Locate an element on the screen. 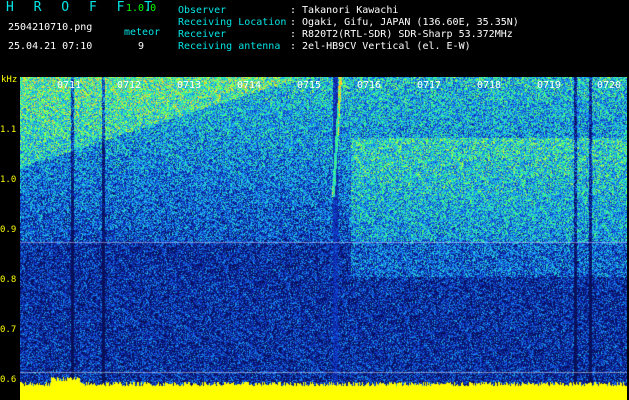 The image size is (629, 400). time-tick-0719: 0719 is located at coordinates (549, 85).